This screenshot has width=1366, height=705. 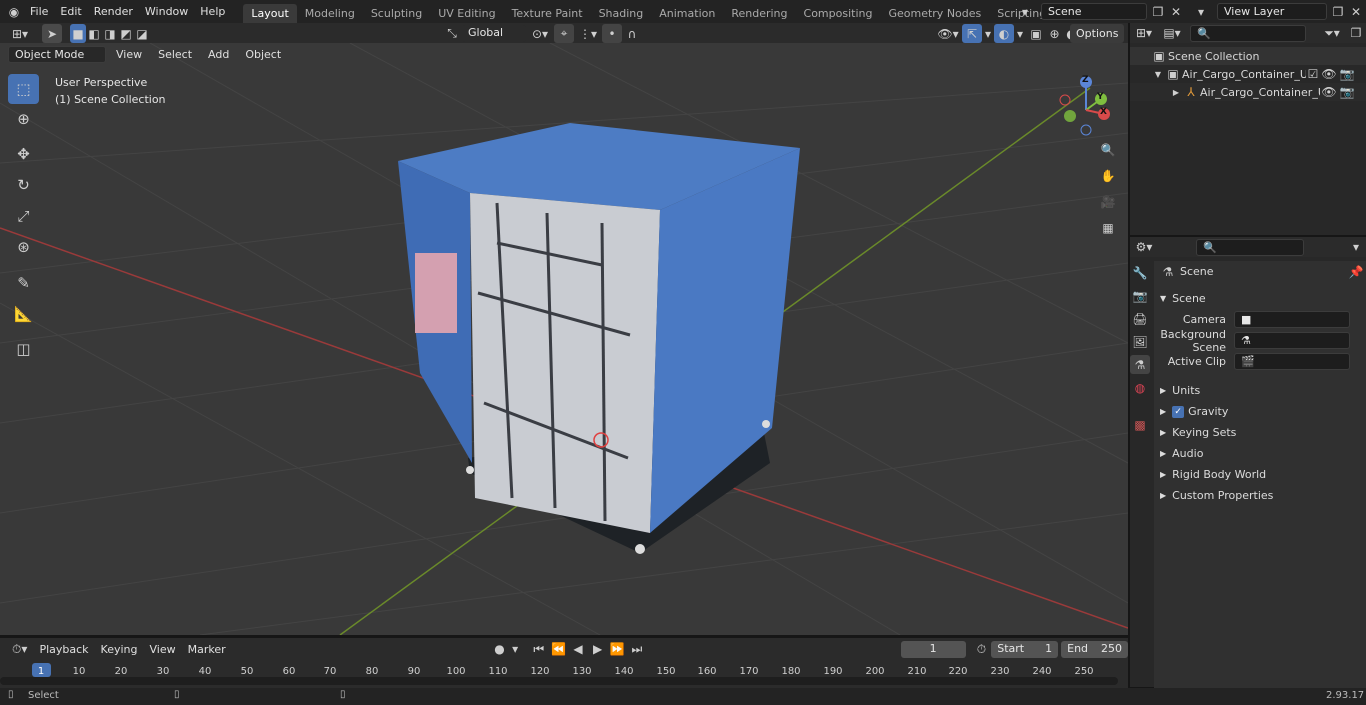 I want to click on perspective-toggle-icon: ▦, so click(x=1108, y=228).